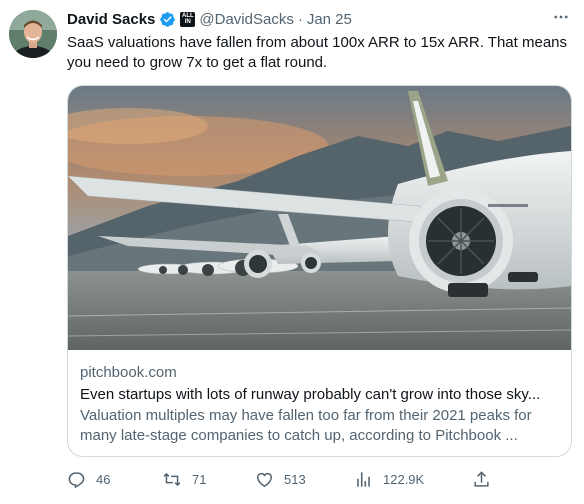 The image size is (584, 504). I want to click on retweet-button: 71, so click(184, 479).